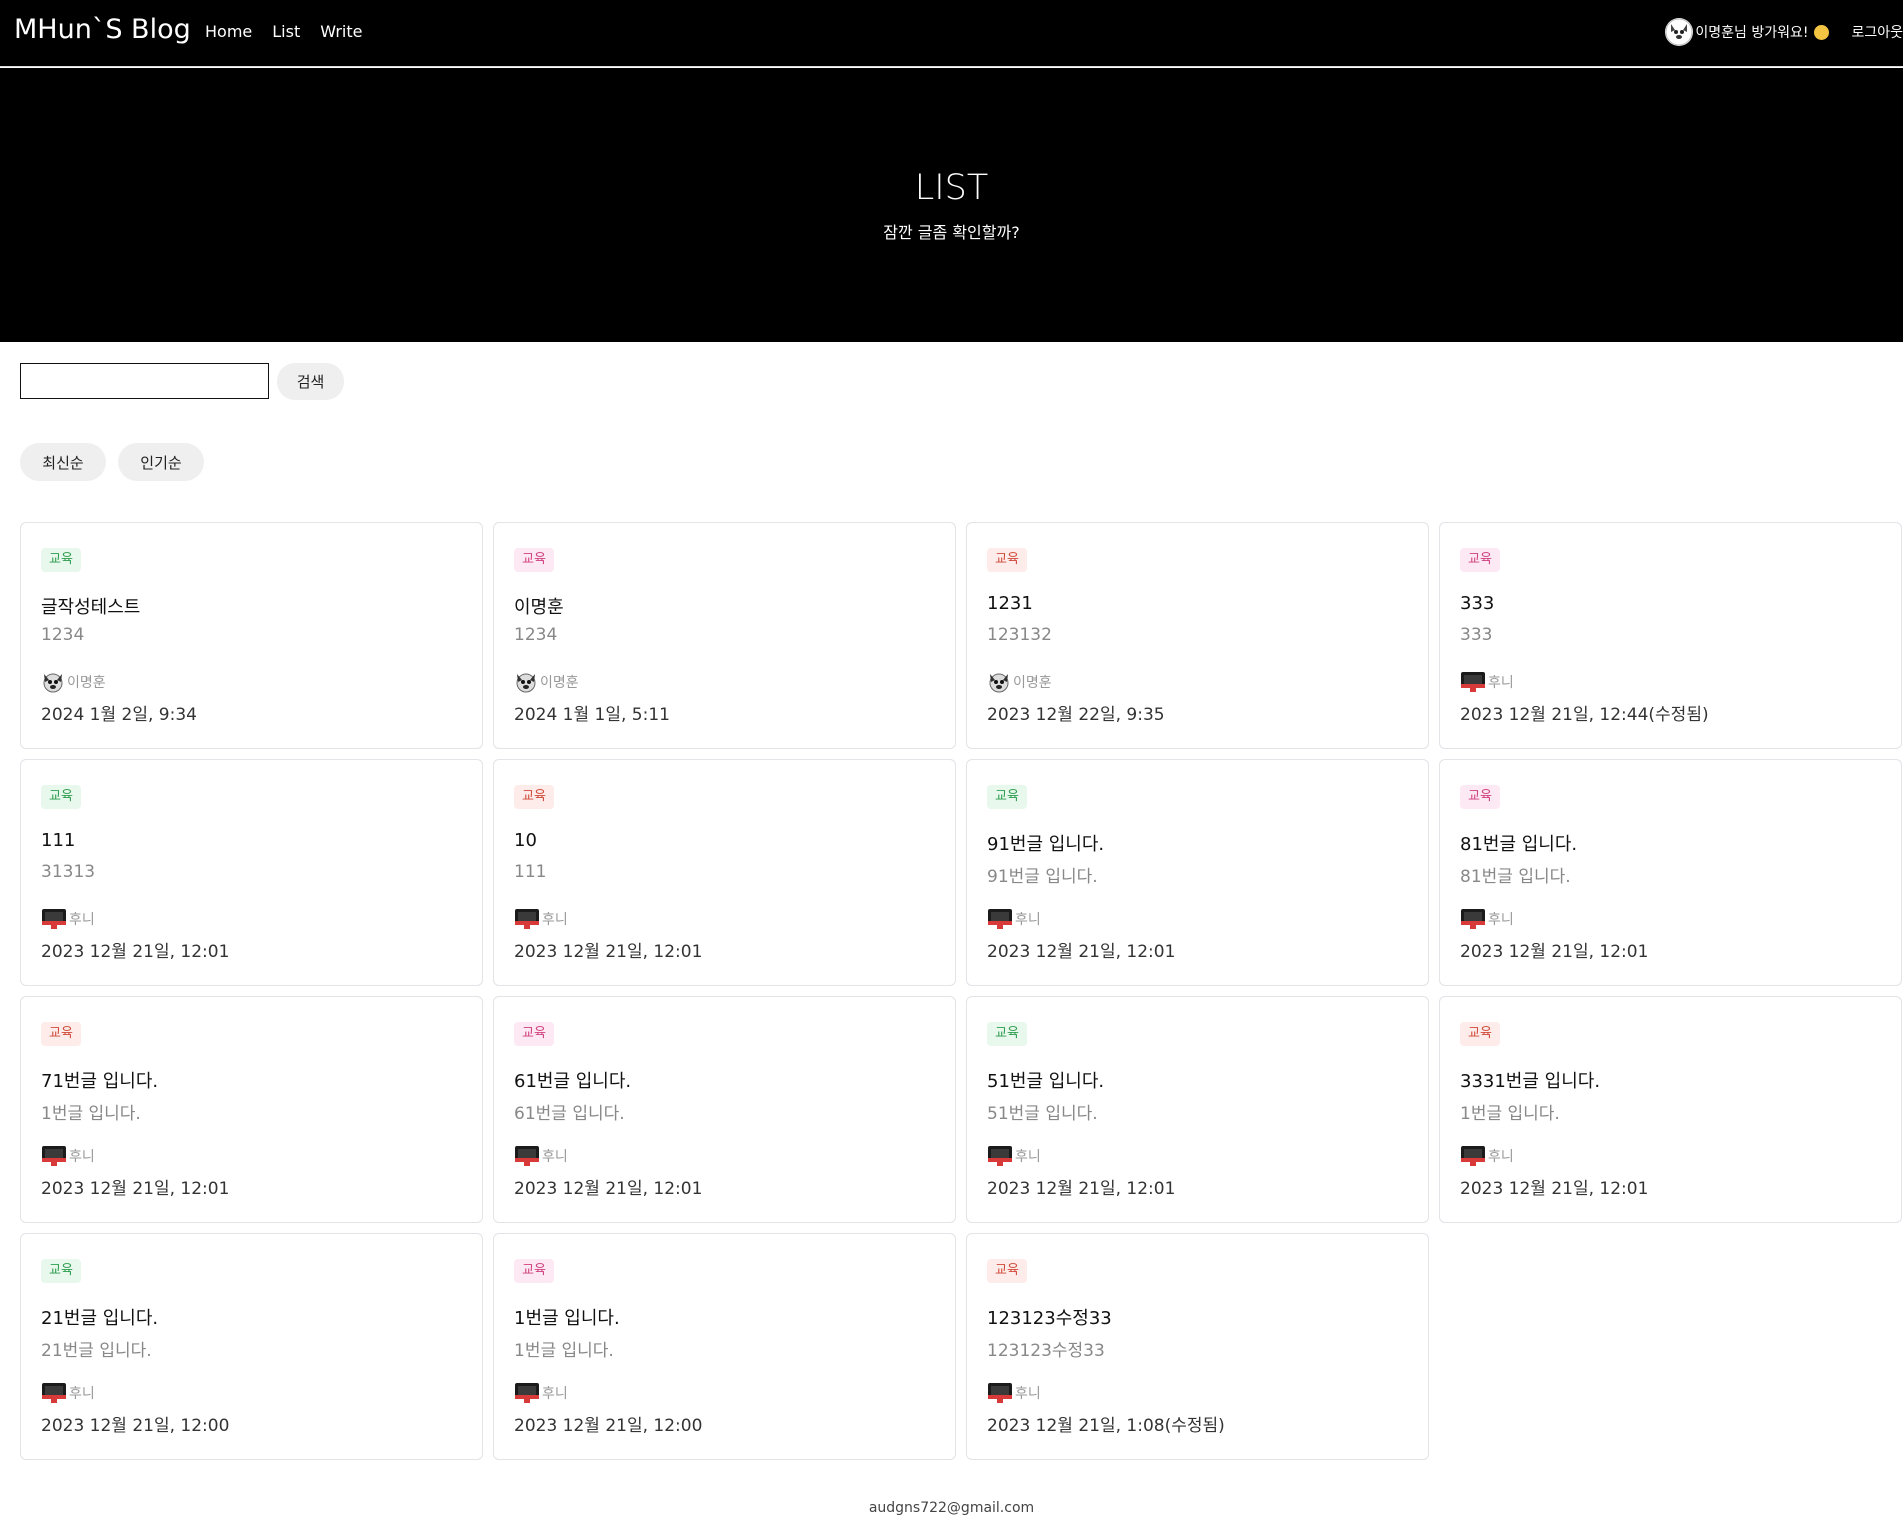  Describe the element at coordinates (1752, 33) in the screenshot. I see `welcome-text: 이명훈님 방가워요!` at that location.